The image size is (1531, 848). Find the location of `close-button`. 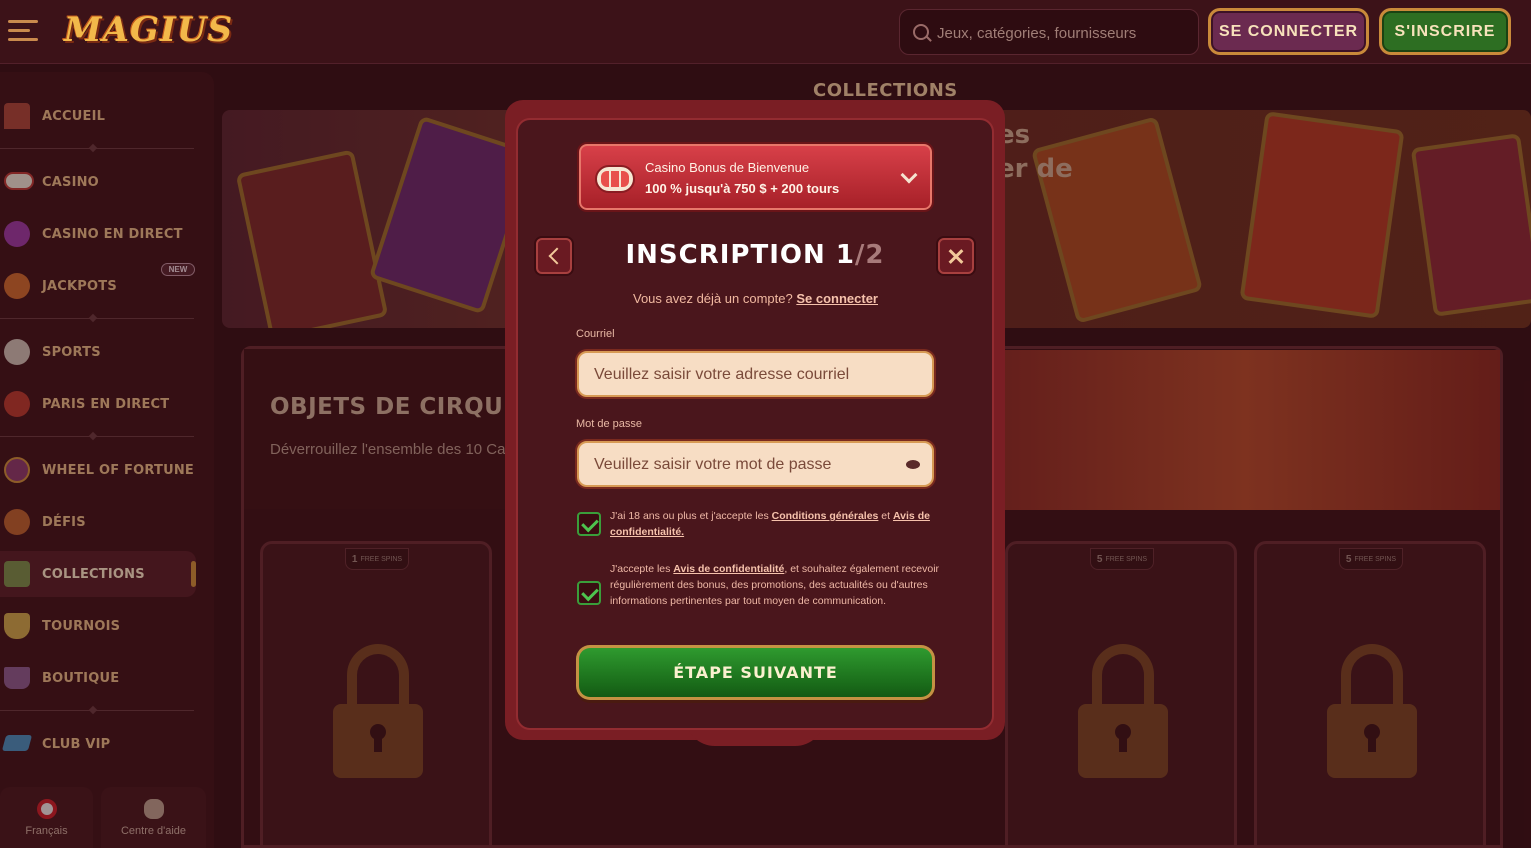

close-button is located at coordinates (956, 256).